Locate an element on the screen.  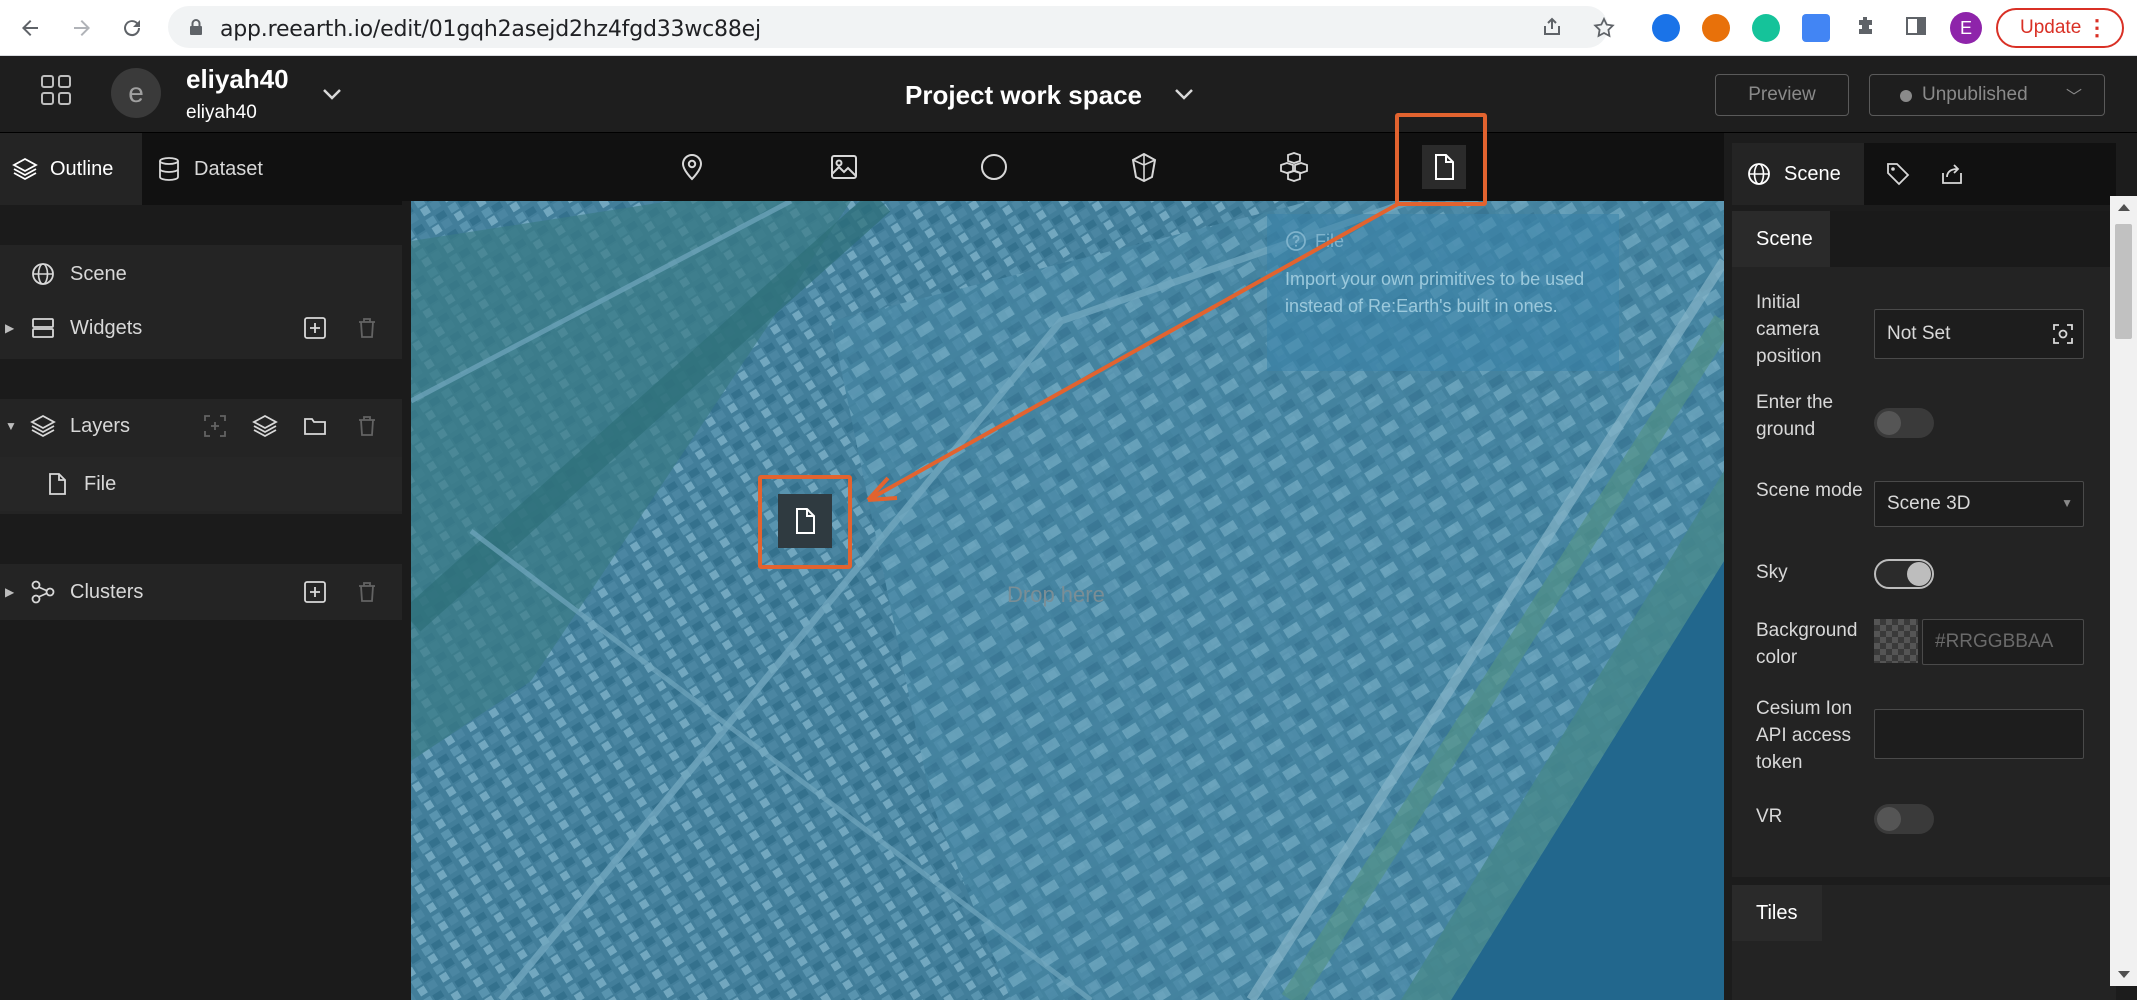
profile-avatar: E is located at coordinates (1966, 28).